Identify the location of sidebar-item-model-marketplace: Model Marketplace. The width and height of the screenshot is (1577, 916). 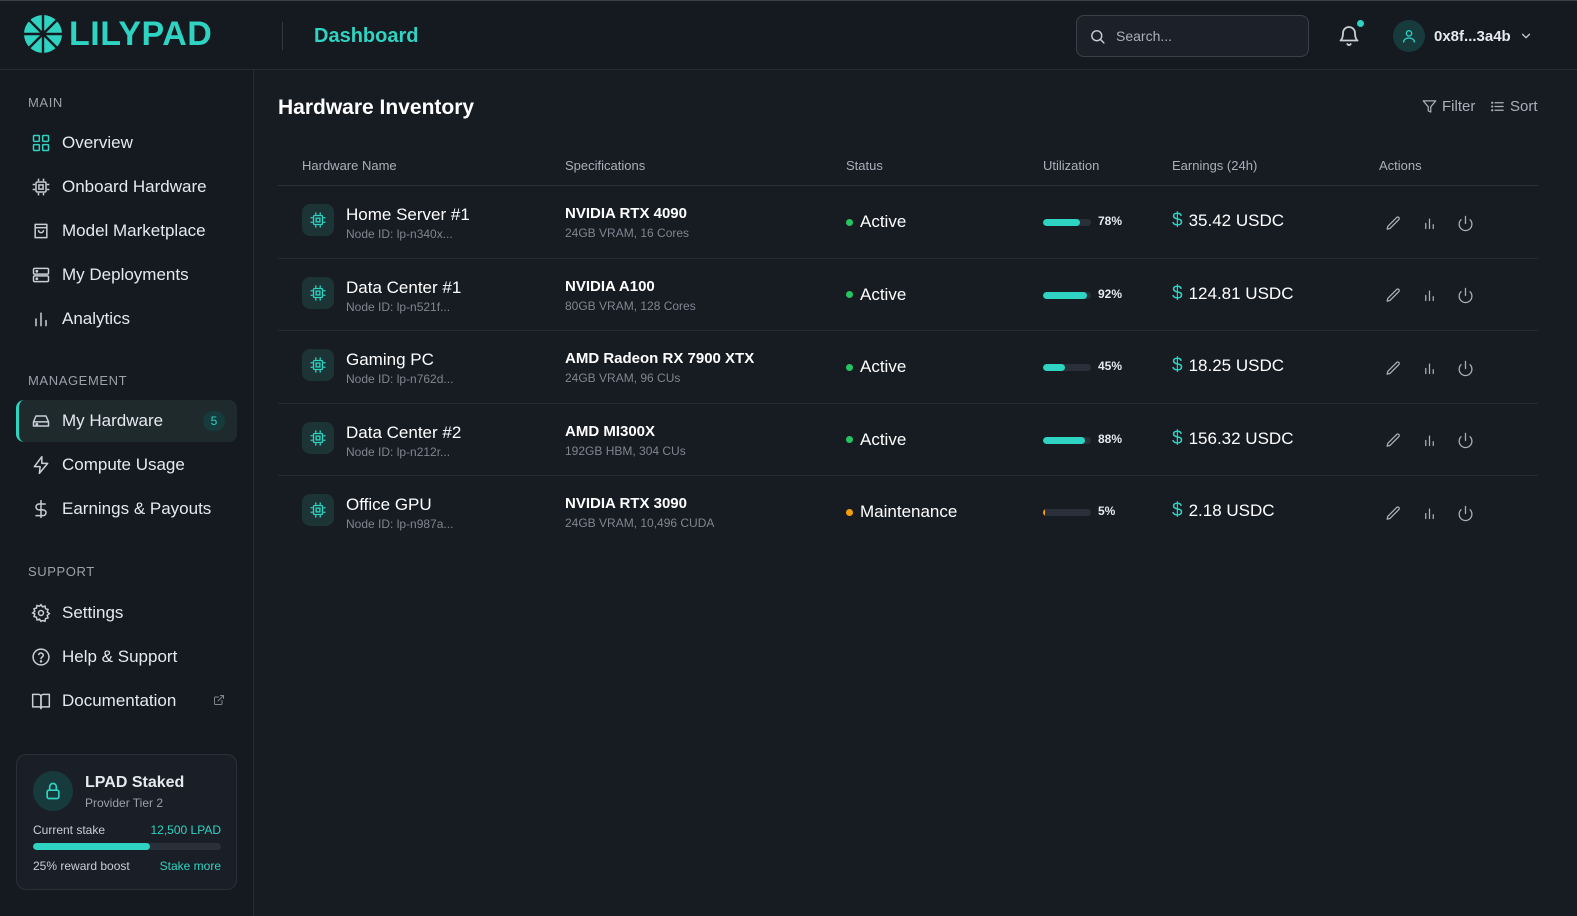
(126, 231).